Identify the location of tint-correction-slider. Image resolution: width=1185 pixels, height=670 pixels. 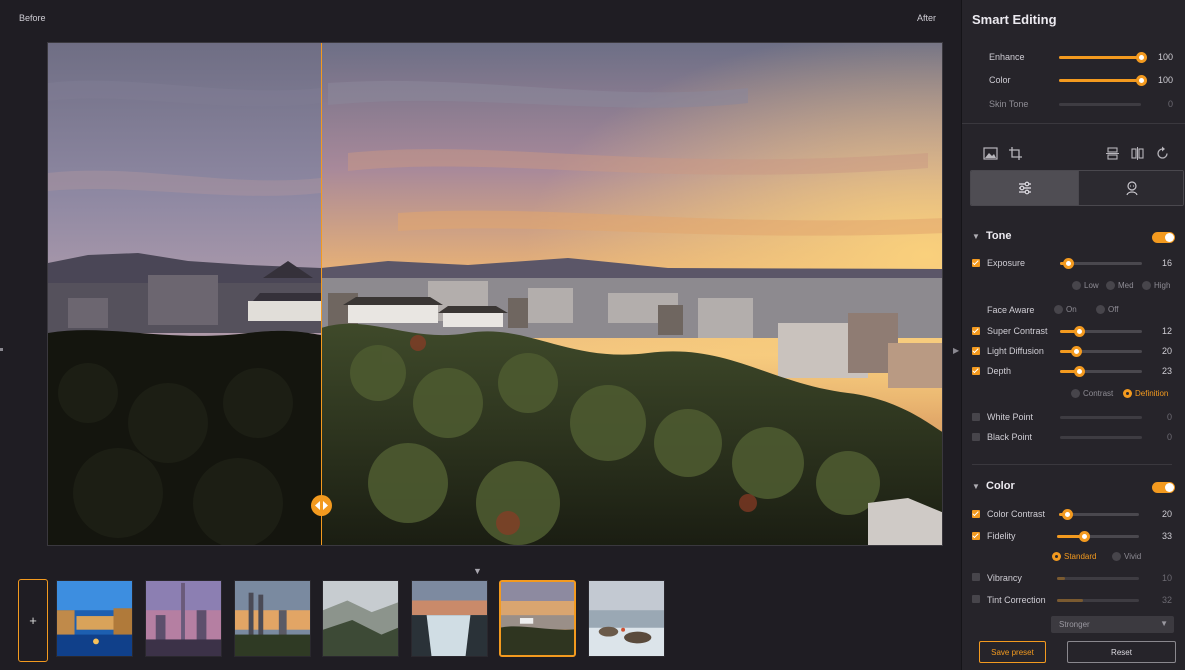
(1098, 600).